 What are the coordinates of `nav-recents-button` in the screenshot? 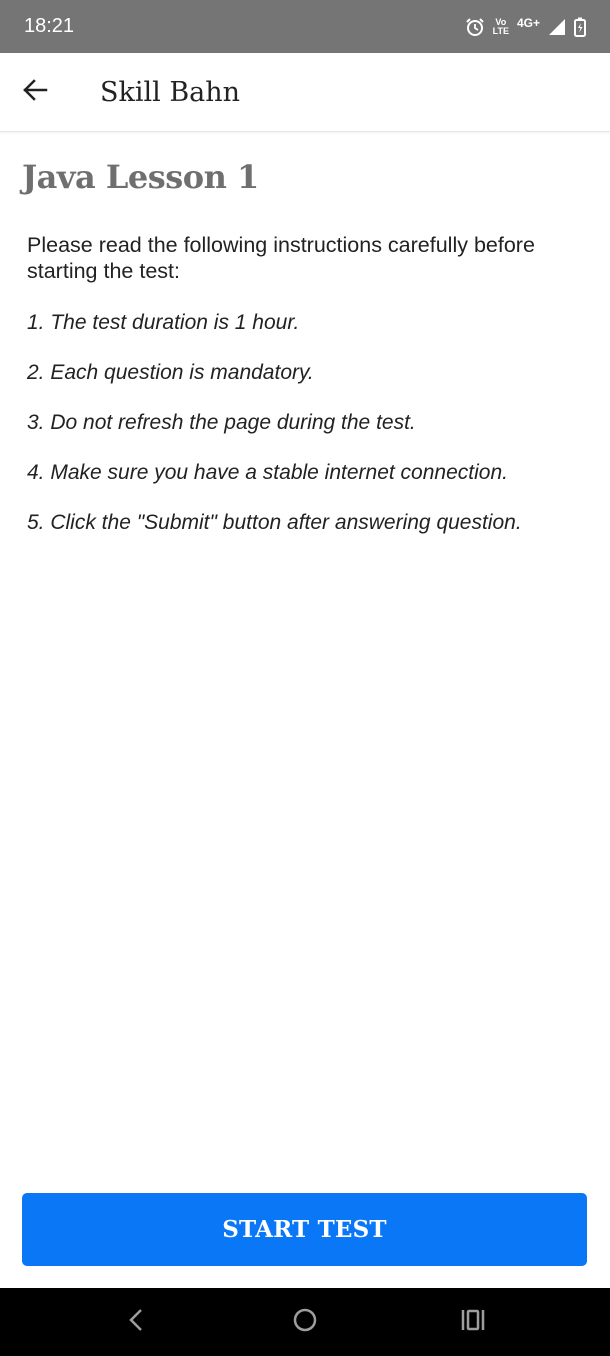 It's located at (473, 1322).